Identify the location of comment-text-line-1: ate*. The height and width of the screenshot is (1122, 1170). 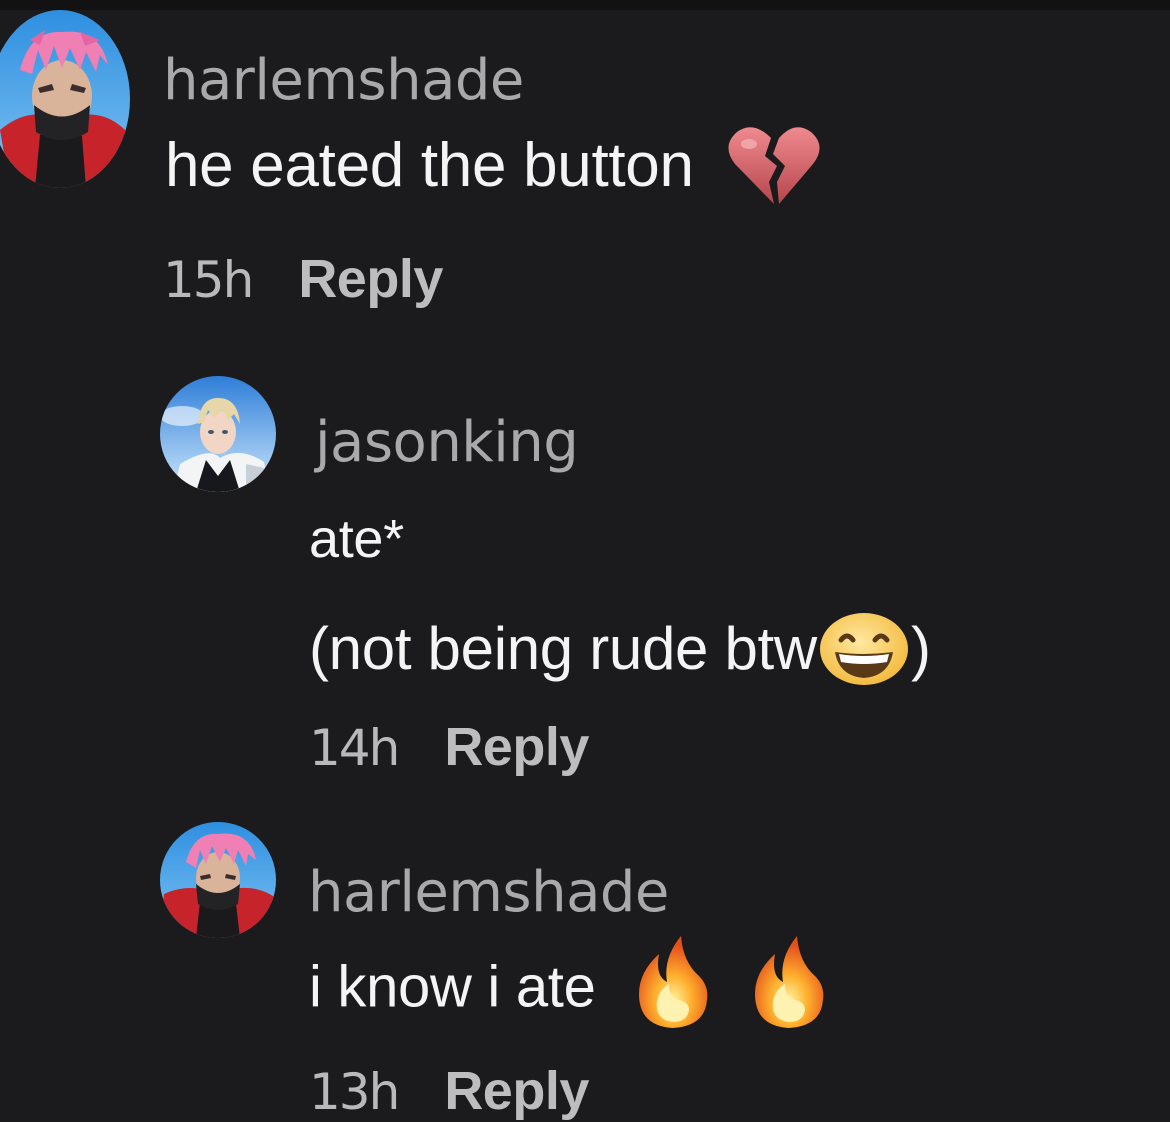
(356, 539).